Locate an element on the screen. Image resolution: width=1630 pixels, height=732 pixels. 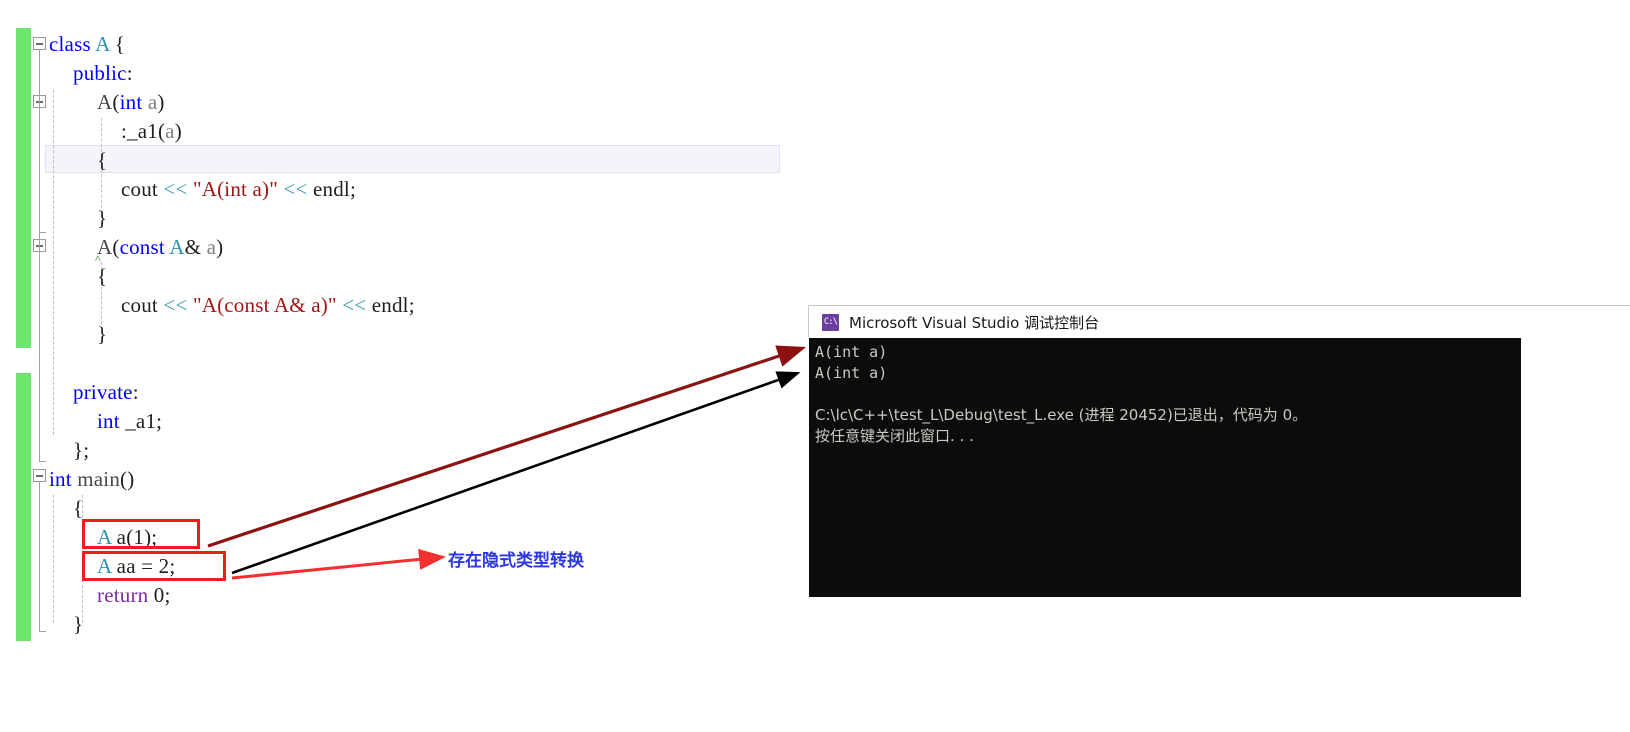
code-line: cout << "A(int a)" << endl; is located at coordinates (238, 189).